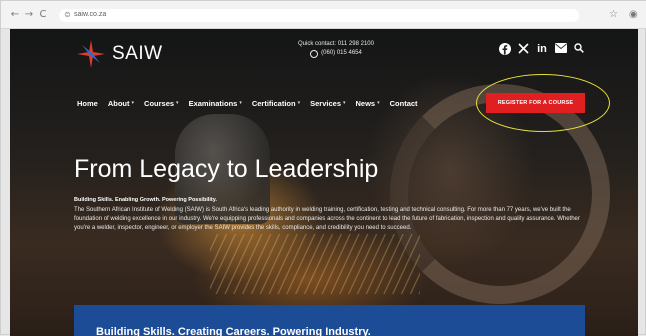  Describe the element at coordinates (505, 49) in the screenshot. I see `facebook-icon` at that location.